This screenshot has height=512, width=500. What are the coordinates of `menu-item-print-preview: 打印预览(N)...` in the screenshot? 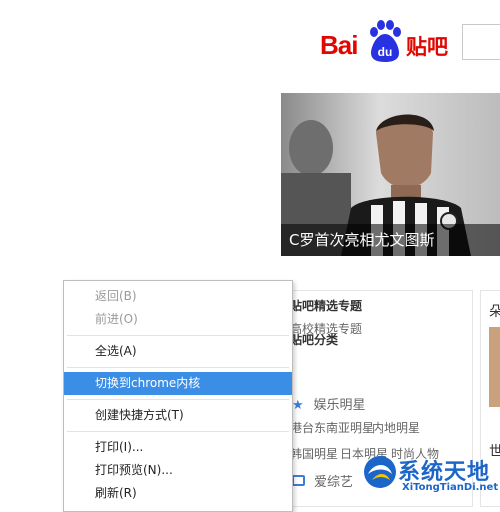 It's located at (178, 470).